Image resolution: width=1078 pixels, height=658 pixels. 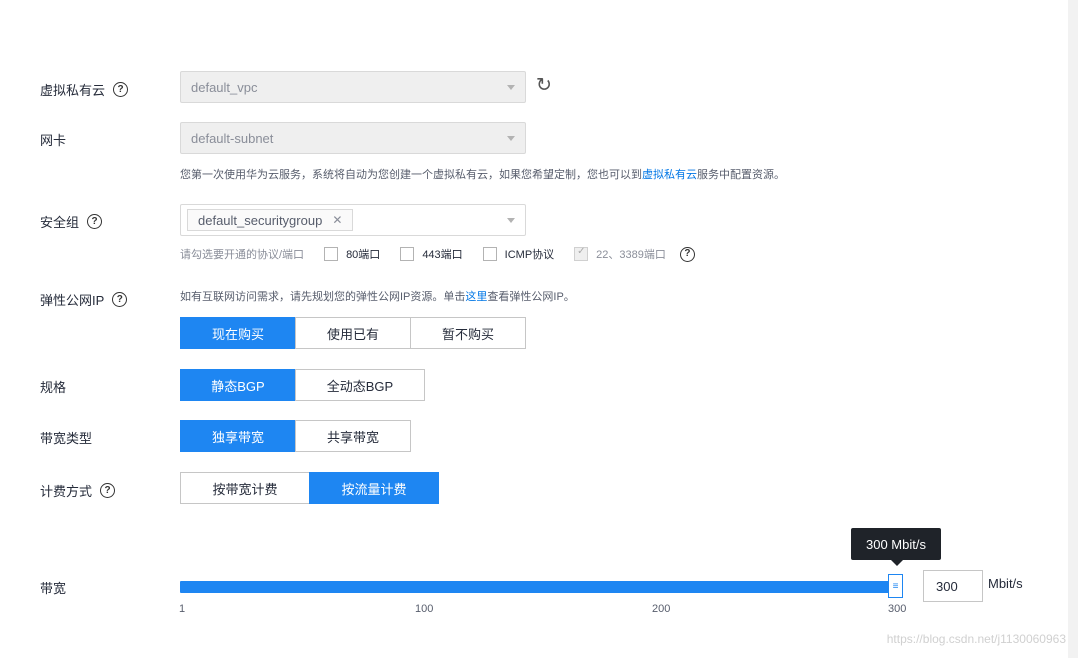 I want to click on eip-link: 这里, so click(x=476, y=297).